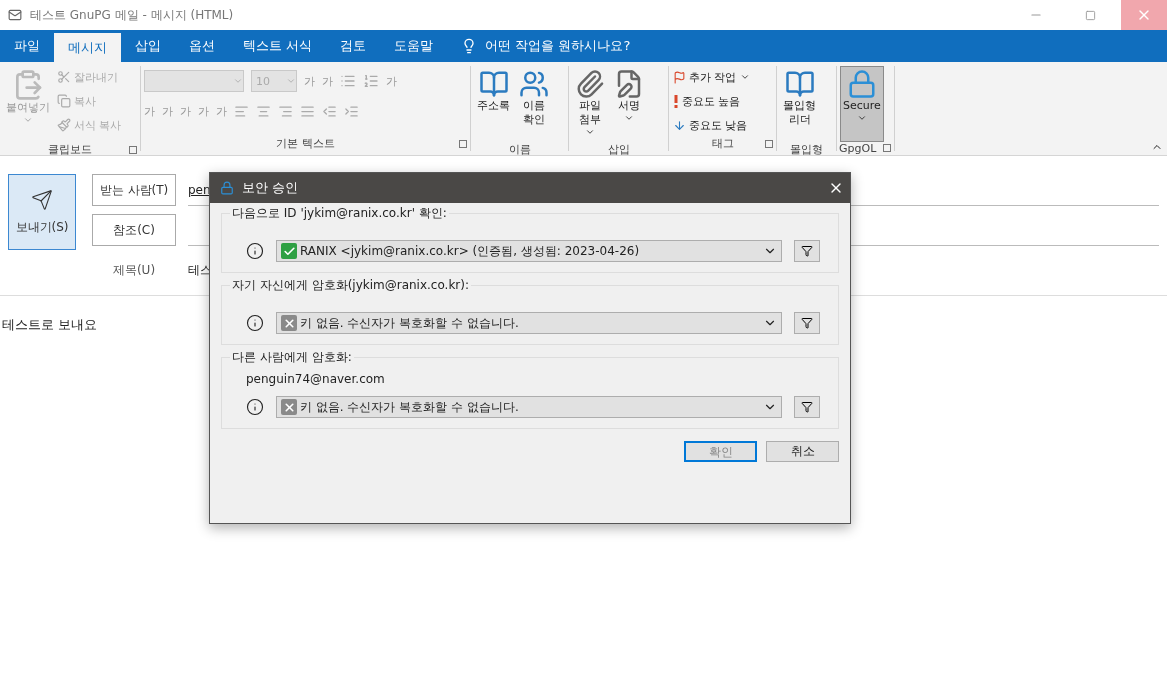 This screenshot has height=697, width=1167. What do you see at coordinates (590, 84) in the screenshot?
I see `paperclip-icon` at bounding box center [590, 84].